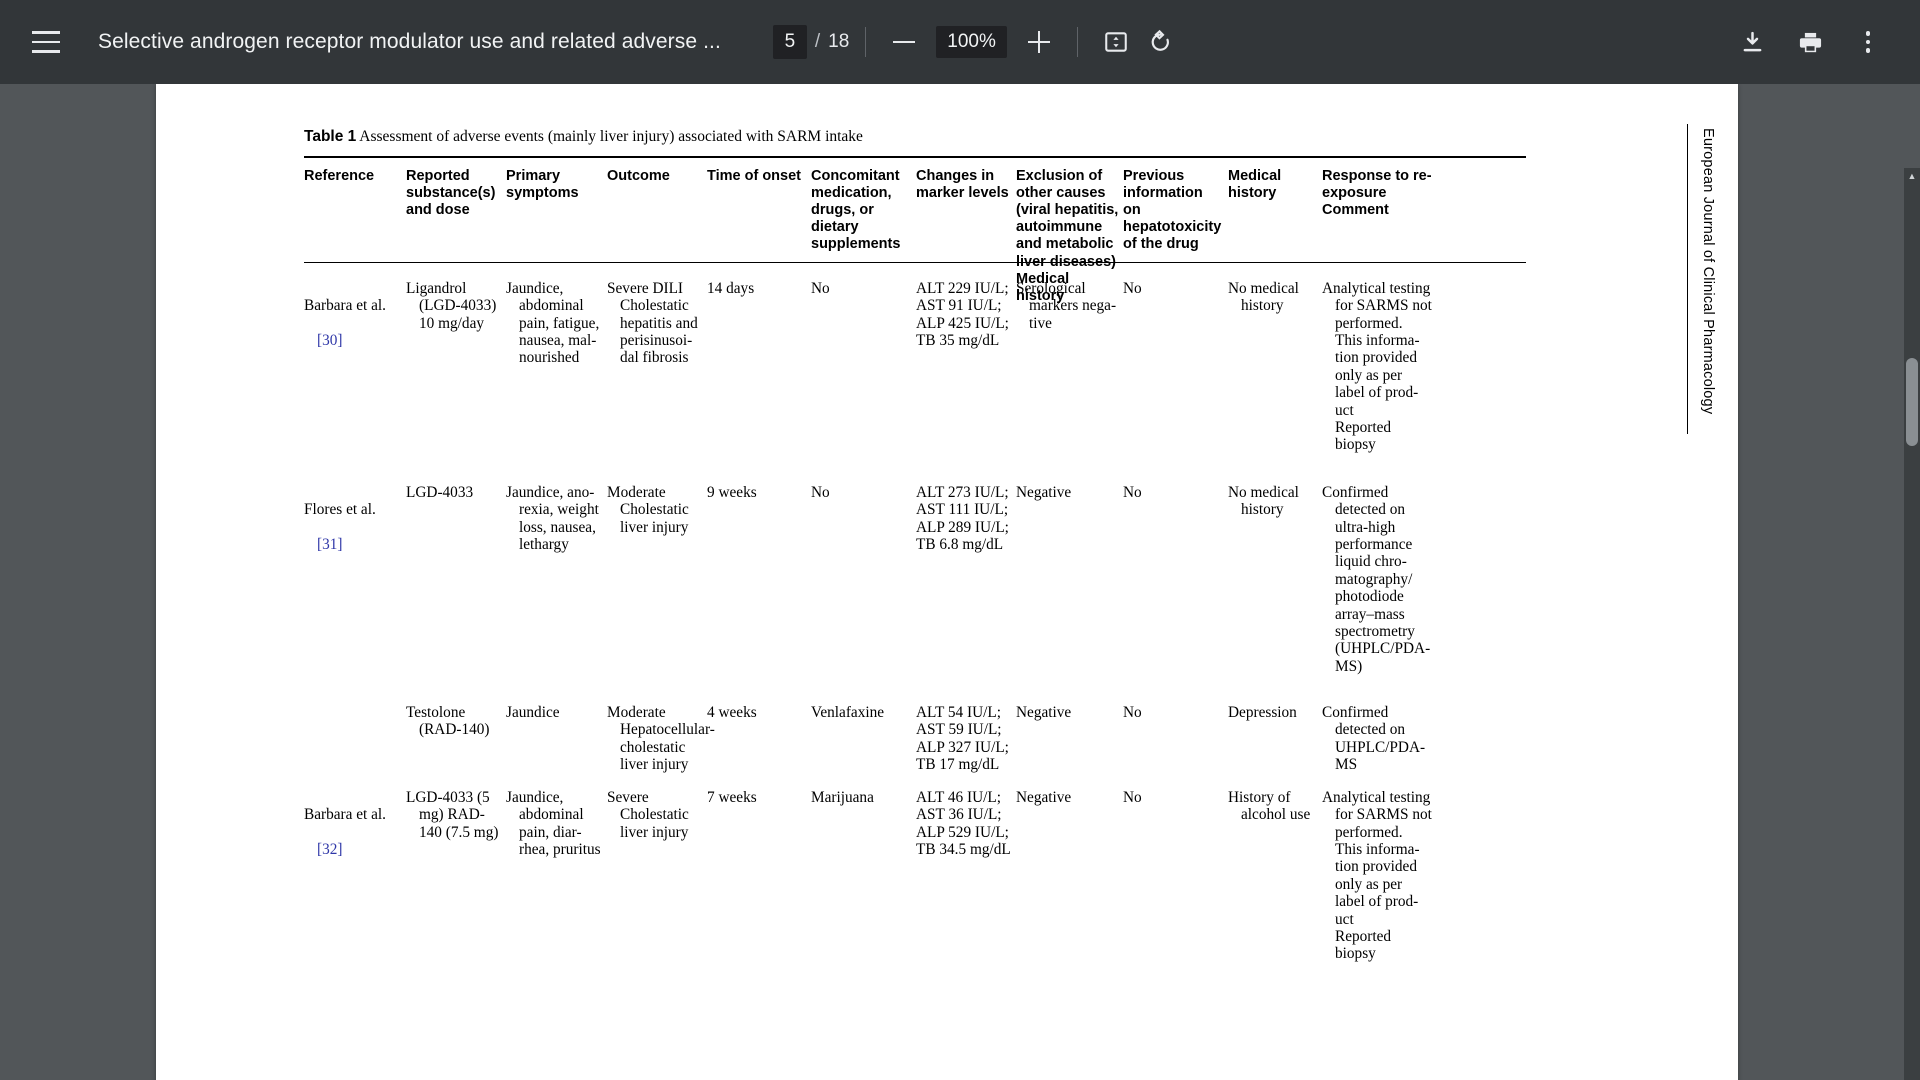 Image resolution: width=1920 pixels, height=1080 pixels. I want to click on plus-icon, so click(1038, 42).